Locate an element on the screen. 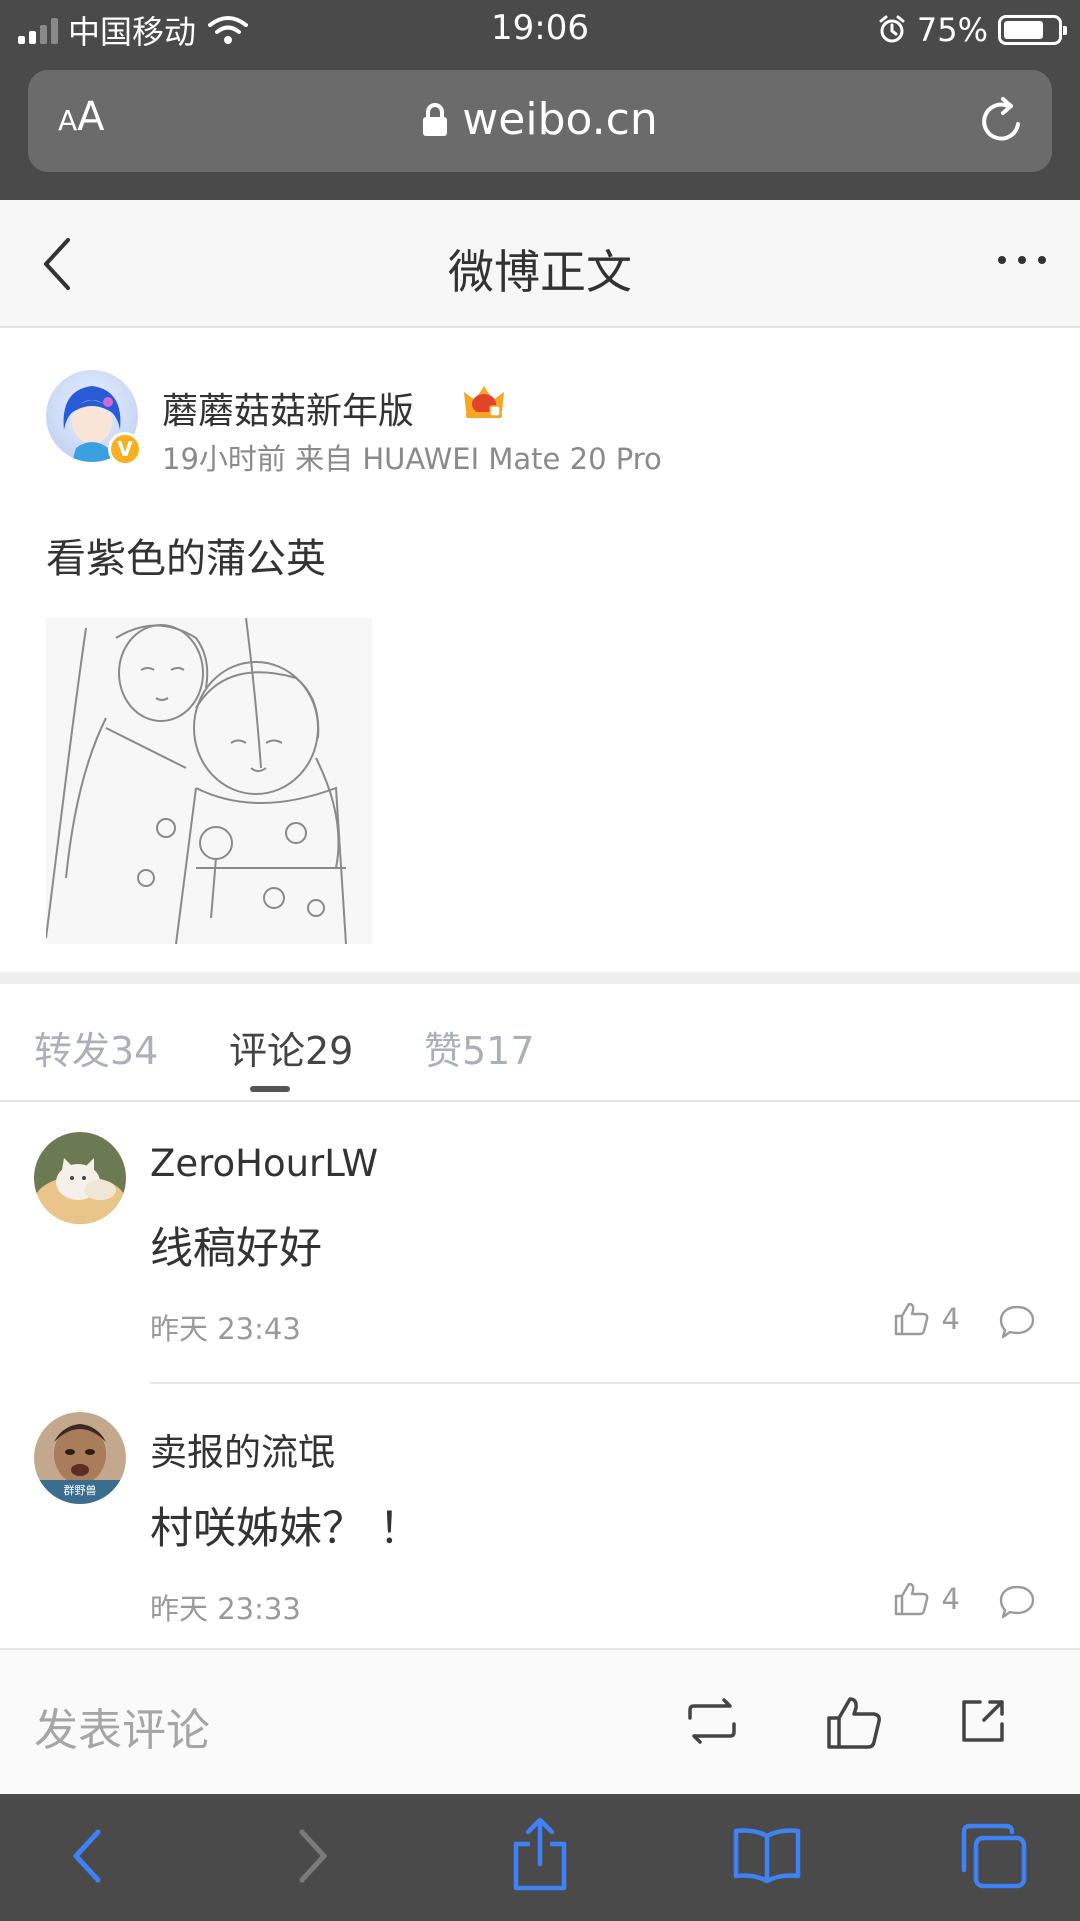  url-field: weibo.cn is located at coordinates (540, 119).